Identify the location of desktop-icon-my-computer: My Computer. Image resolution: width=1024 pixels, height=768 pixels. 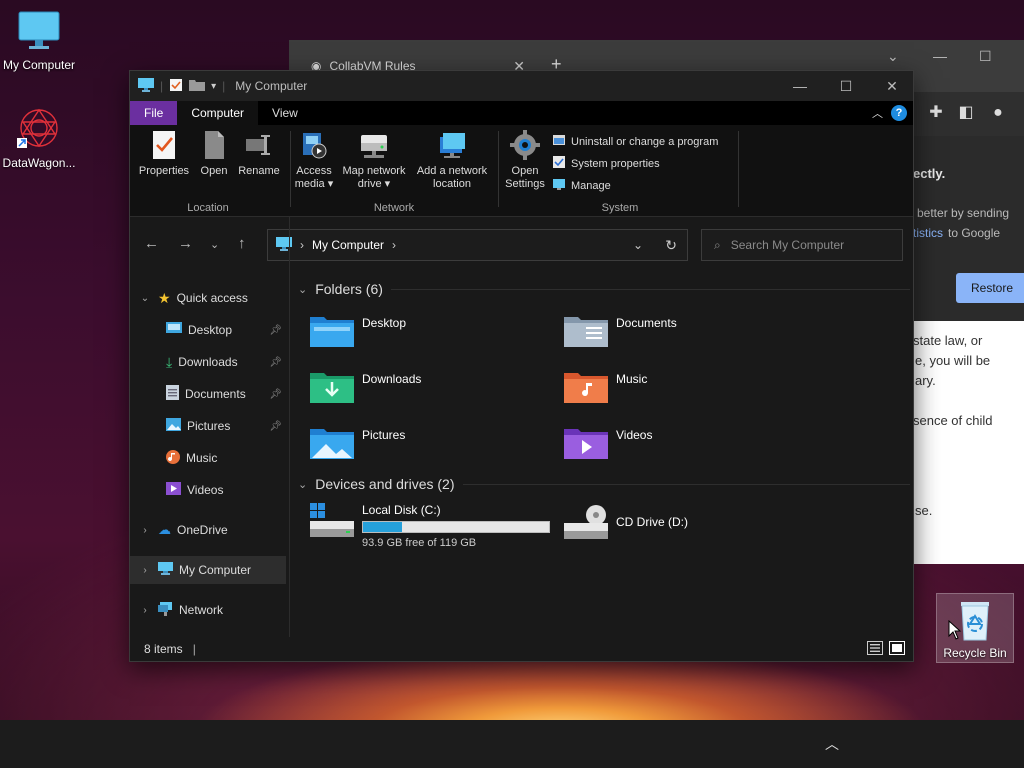
(40, 41).